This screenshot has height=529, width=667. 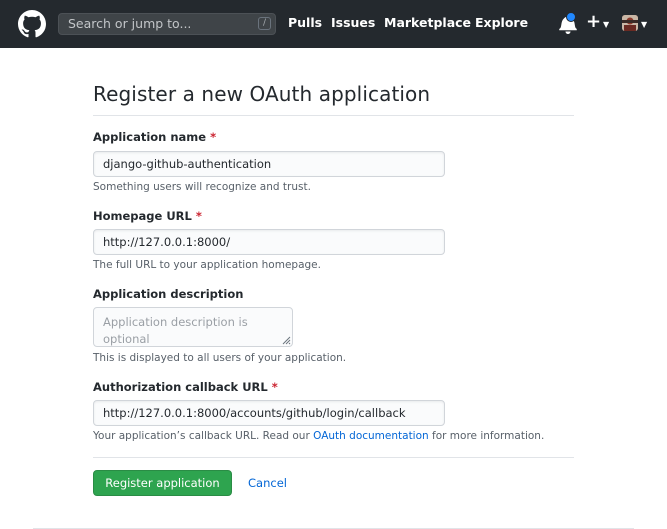 What do you see at coordinates (333, 115) in the screenshot?
I see `title-divider` at bounding box center [333, 115].